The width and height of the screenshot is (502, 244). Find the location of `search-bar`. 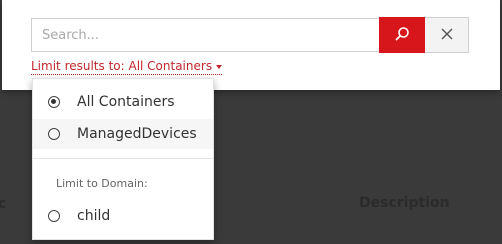

search-bar is located at coordinates (250, 35).